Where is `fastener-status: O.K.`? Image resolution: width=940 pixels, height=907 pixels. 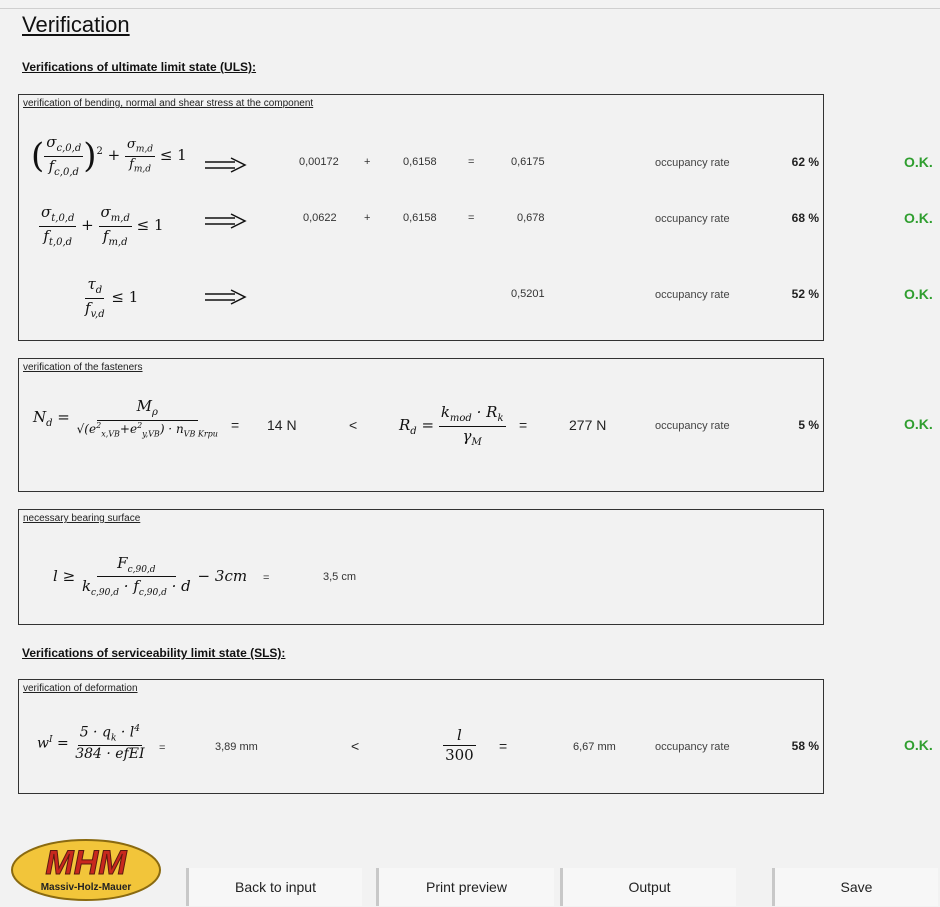
fastener-status: O.K. is located at coordinates (918, 424).